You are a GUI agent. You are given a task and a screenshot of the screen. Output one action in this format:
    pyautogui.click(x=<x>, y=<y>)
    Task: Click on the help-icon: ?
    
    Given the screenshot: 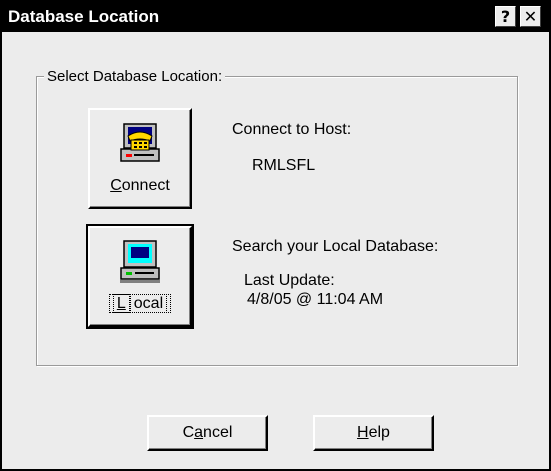 What is the action you would take?
    pyautogui.click(x=505, y=16)
    